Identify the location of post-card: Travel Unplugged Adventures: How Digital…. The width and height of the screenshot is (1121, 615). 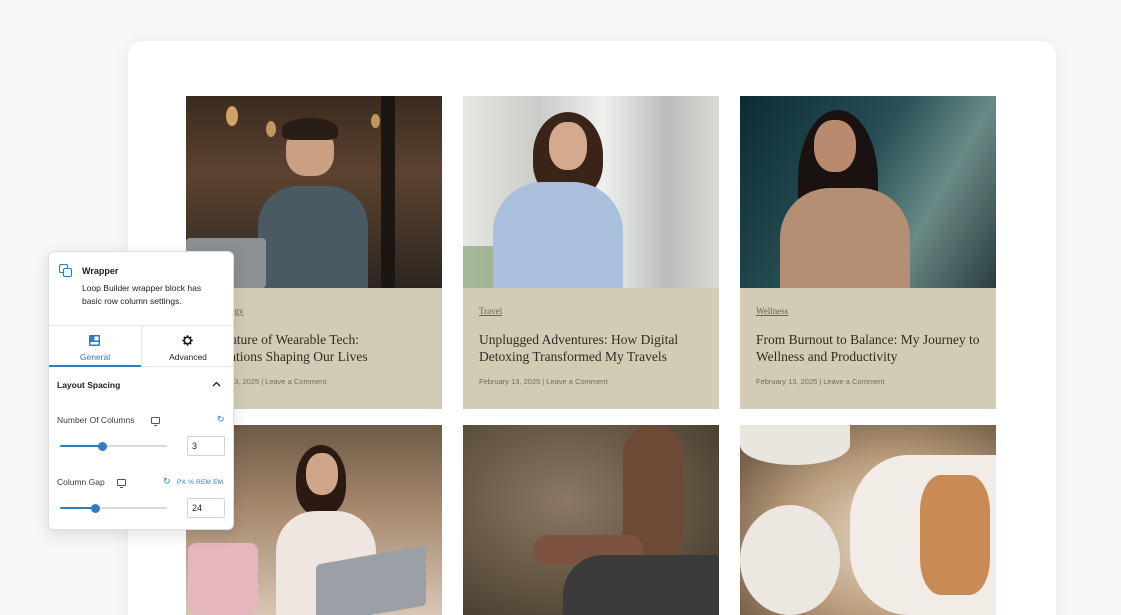
(591, 252).